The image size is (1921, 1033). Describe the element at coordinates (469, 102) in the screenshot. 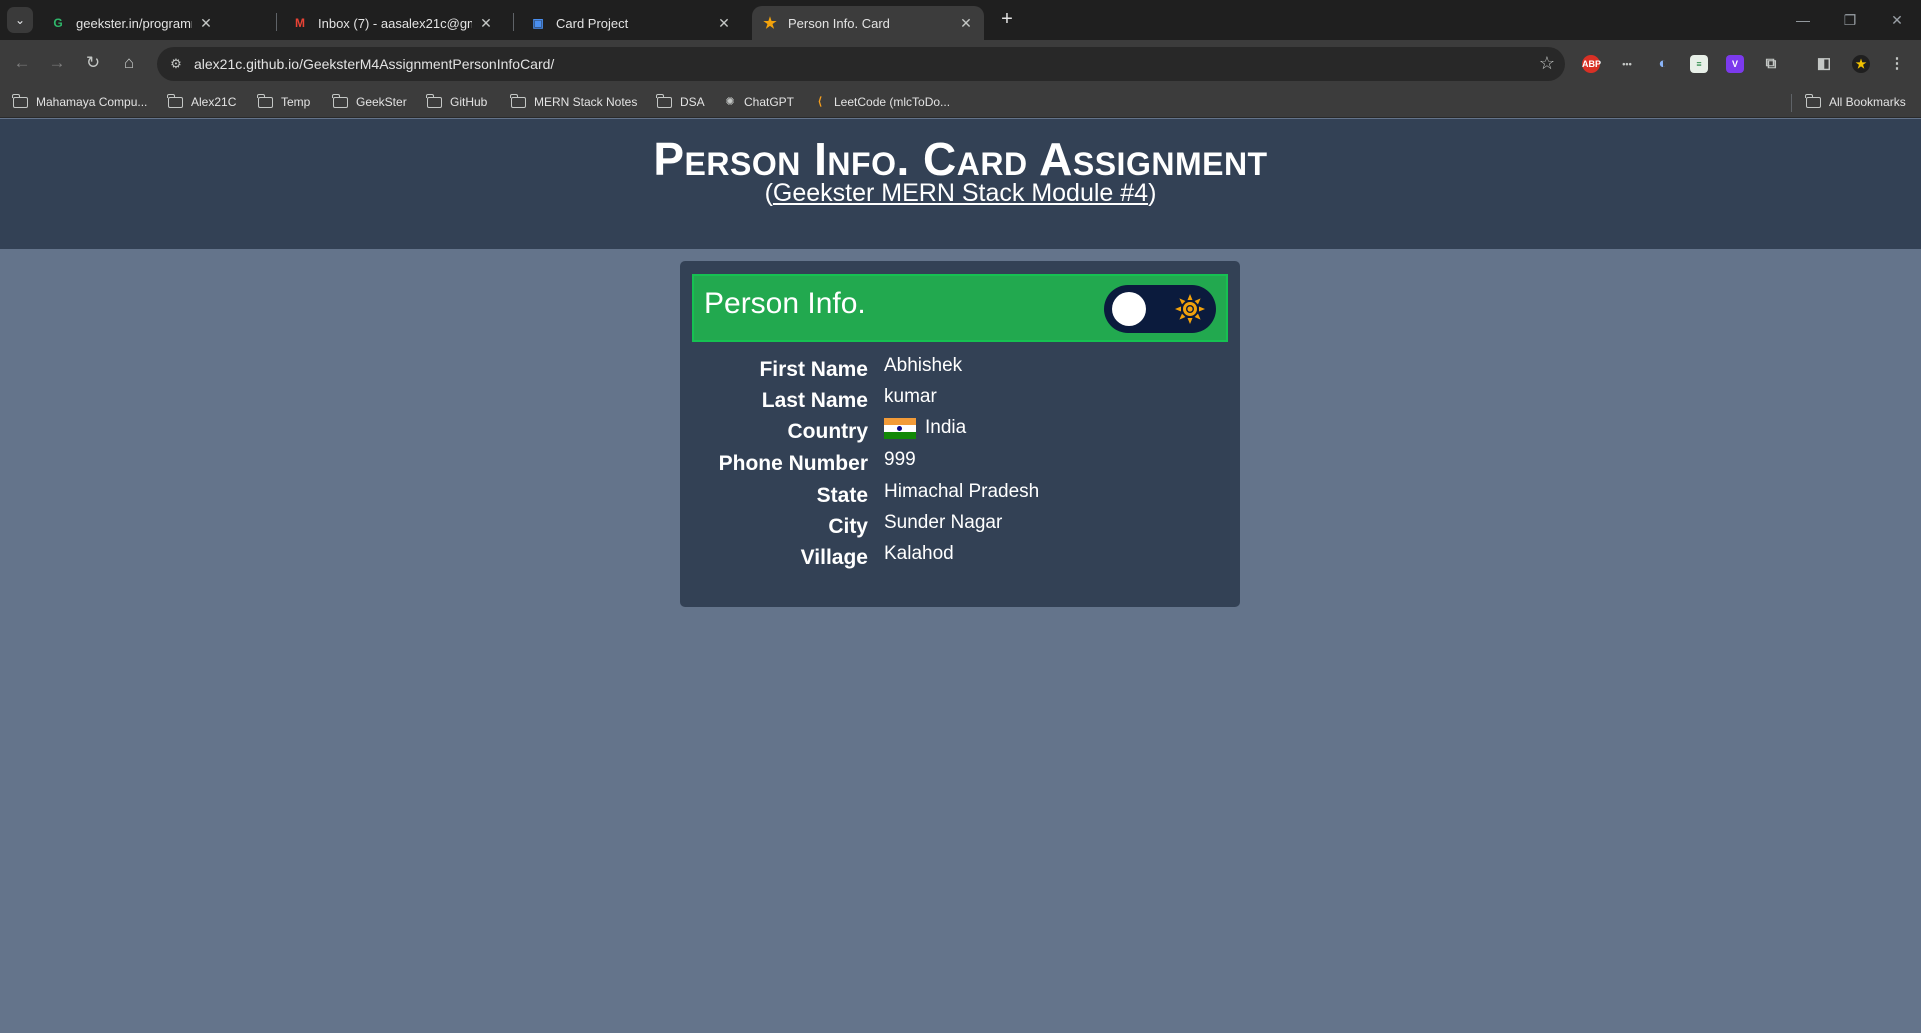

I see `bookmark-label: GitHub` at that location.